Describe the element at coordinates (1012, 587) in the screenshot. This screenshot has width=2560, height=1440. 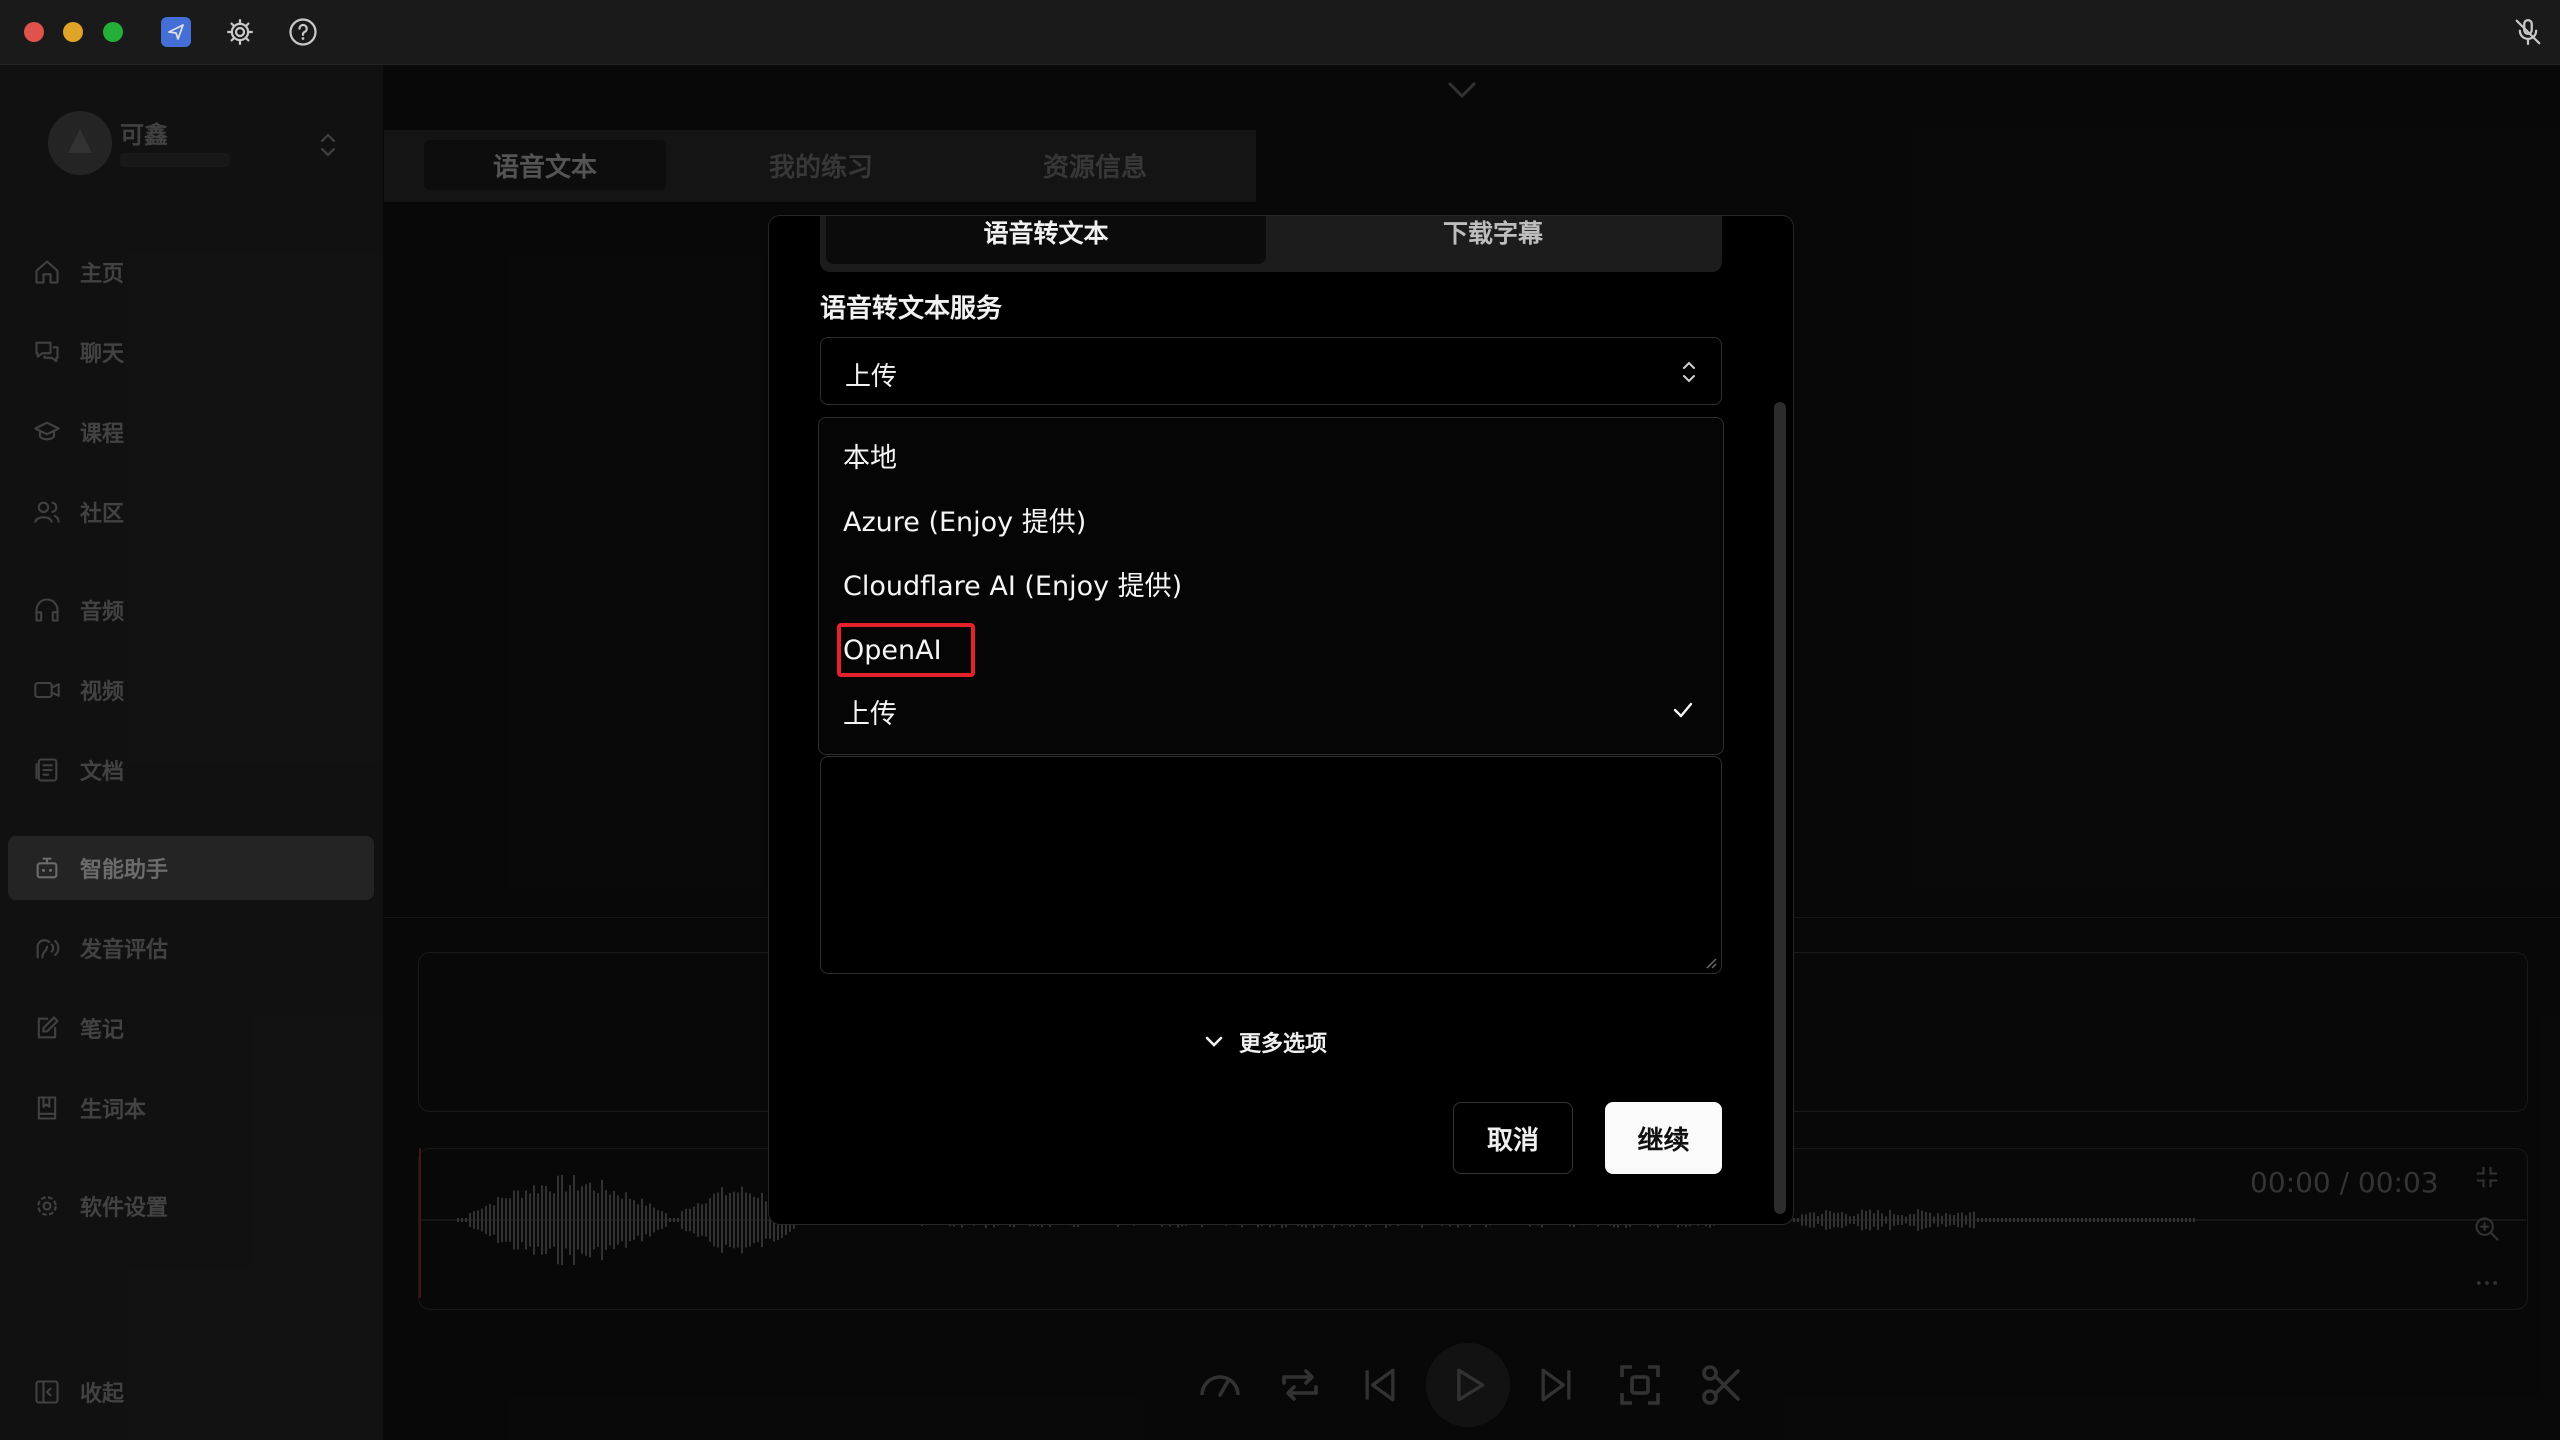
I see `option-cloudflare: Cloudflare AI (Enjoy 提供)` at that location.